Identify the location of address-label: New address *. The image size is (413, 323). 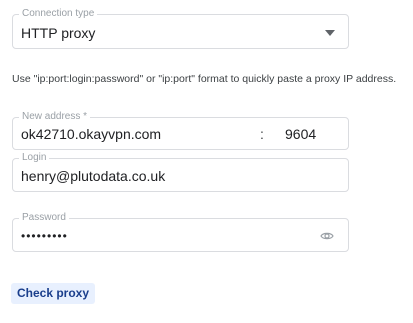
(55, 117).